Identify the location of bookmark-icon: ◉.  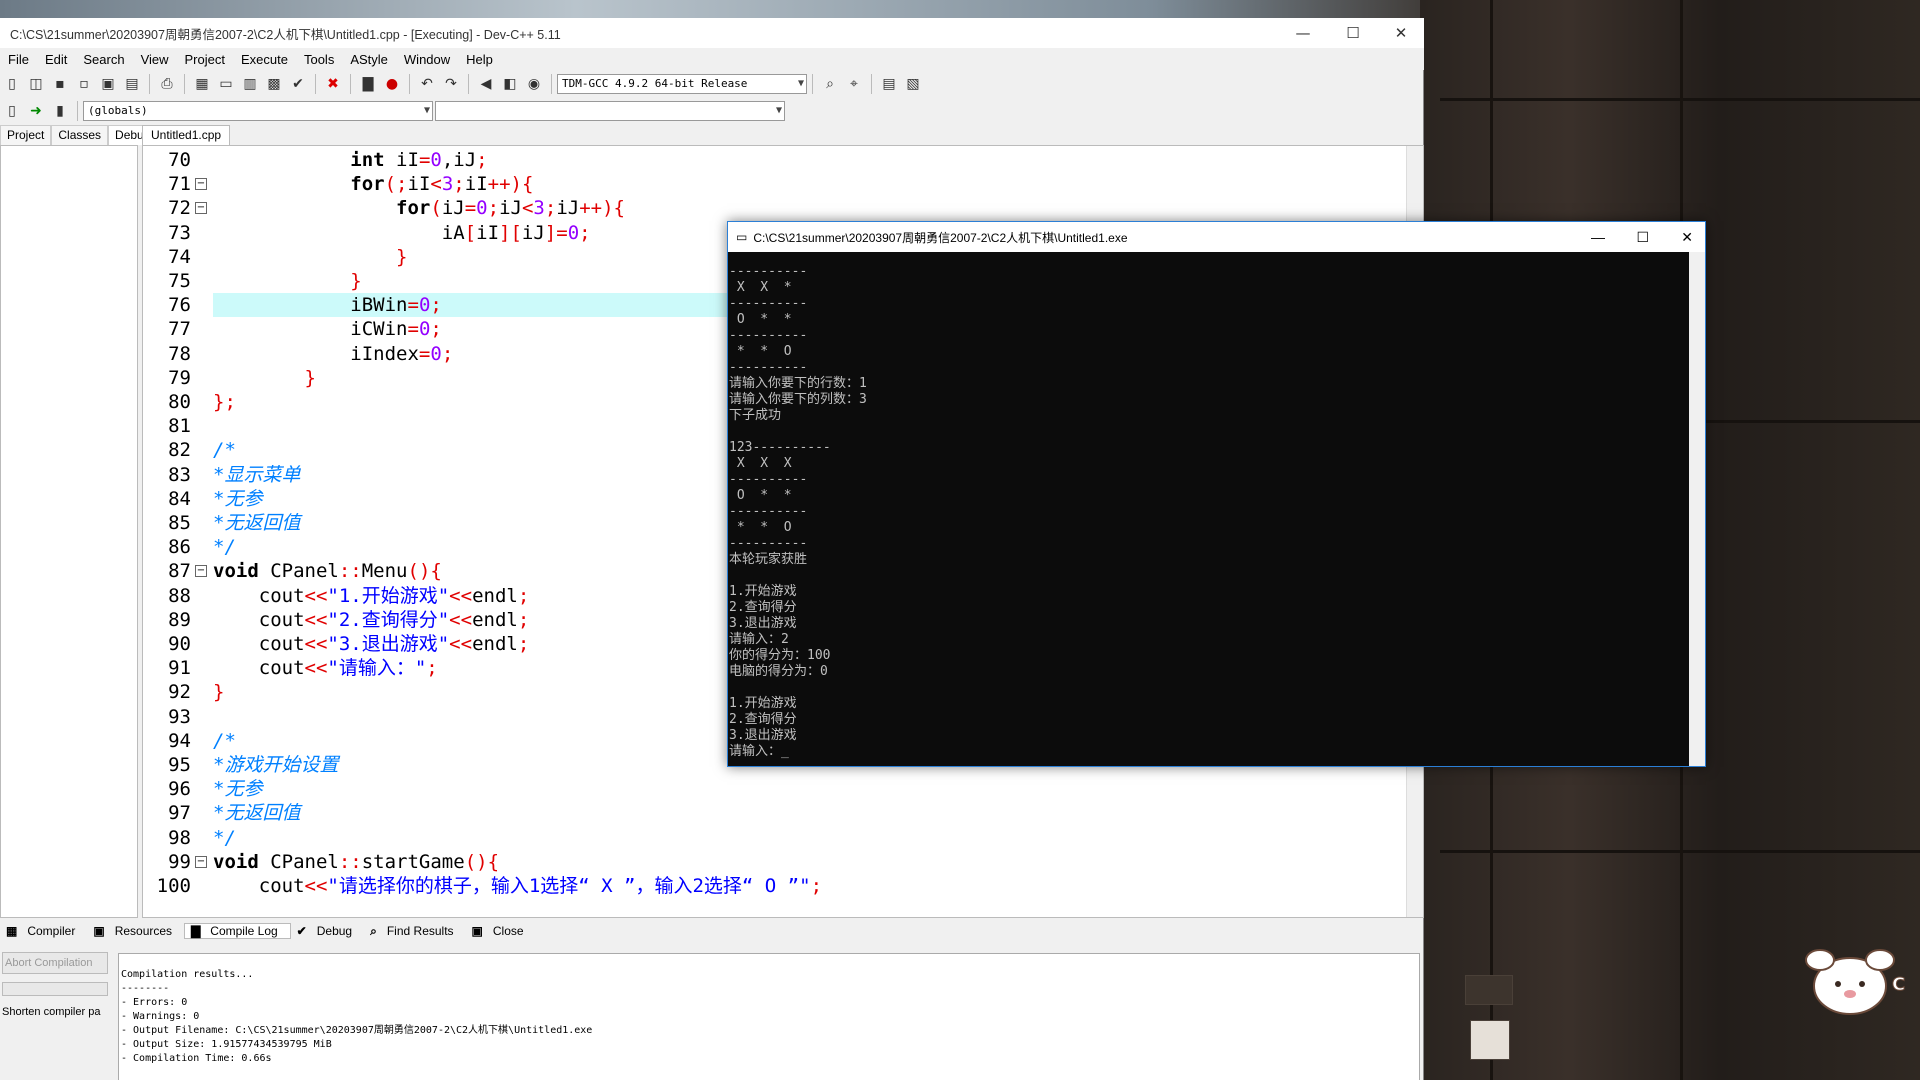
(534, 84).